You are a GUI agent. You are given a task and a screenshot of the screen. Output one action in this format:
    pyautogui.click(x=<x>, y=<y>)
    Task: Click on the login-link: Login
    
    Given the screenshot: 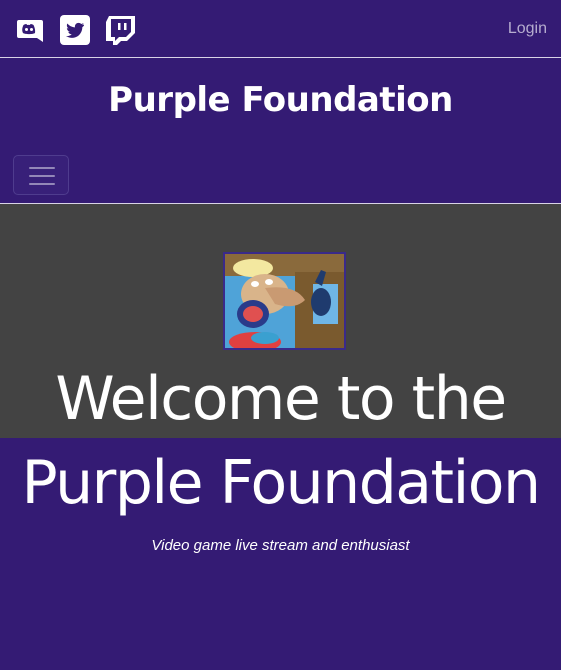 What is the action you would take?
    pyautogui.click(x=527, y=29)
    